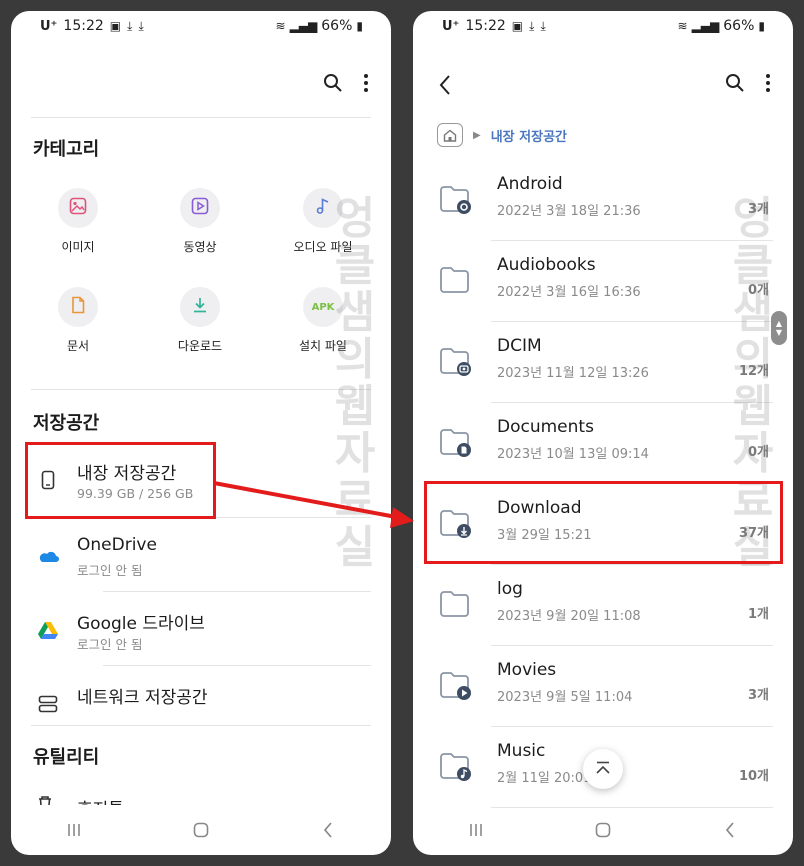  What do you see at coordinates (546, 265) in the screenshot?
I see `folder-name: Audiobooks` at bounding box center [546, 265].